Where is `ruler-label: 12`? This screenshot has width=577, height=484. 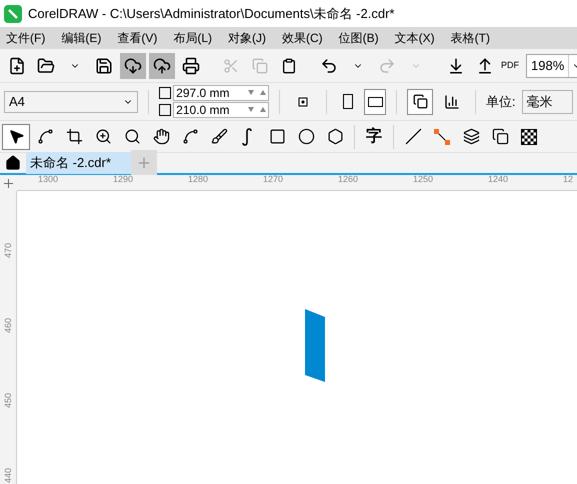
ruler-label: 12 is located at coordinates (568, 179).